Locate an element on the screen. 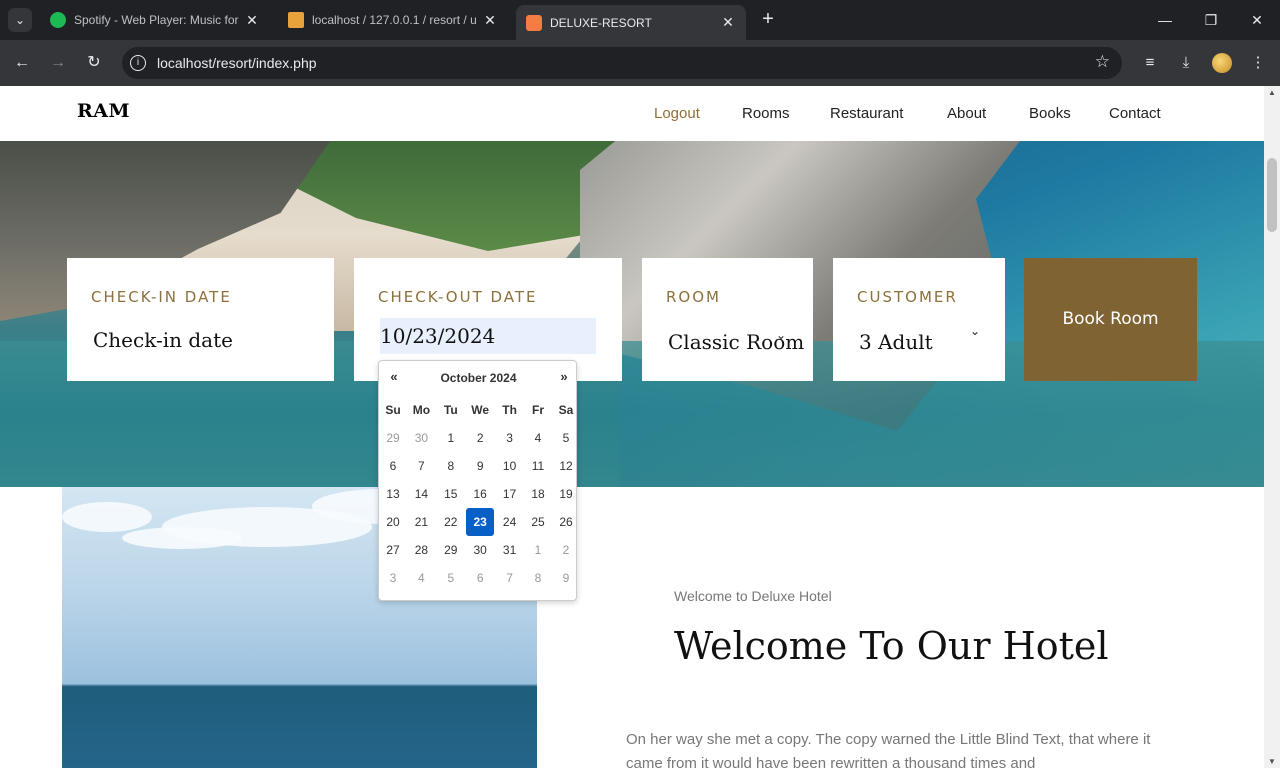  day-cell: 10 is located at coordinates (510, 466).